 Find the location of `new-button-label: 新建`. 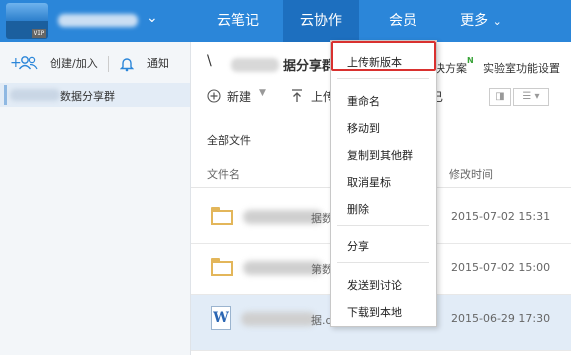

new-button-label: 新建 is located at coordinates (239, 97).